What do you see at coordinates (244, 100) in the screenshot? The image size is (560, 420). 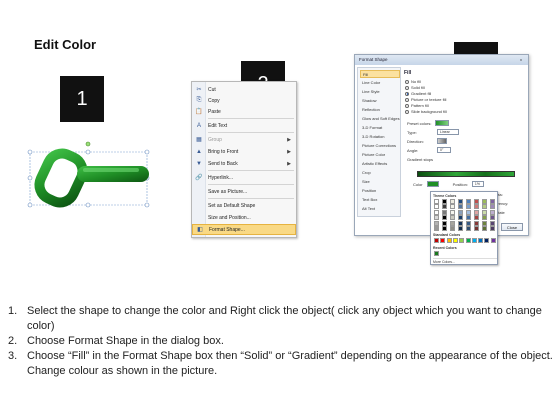 I see `menu-item-copy: ⎘ Copy` at bounding box center [244, 100].